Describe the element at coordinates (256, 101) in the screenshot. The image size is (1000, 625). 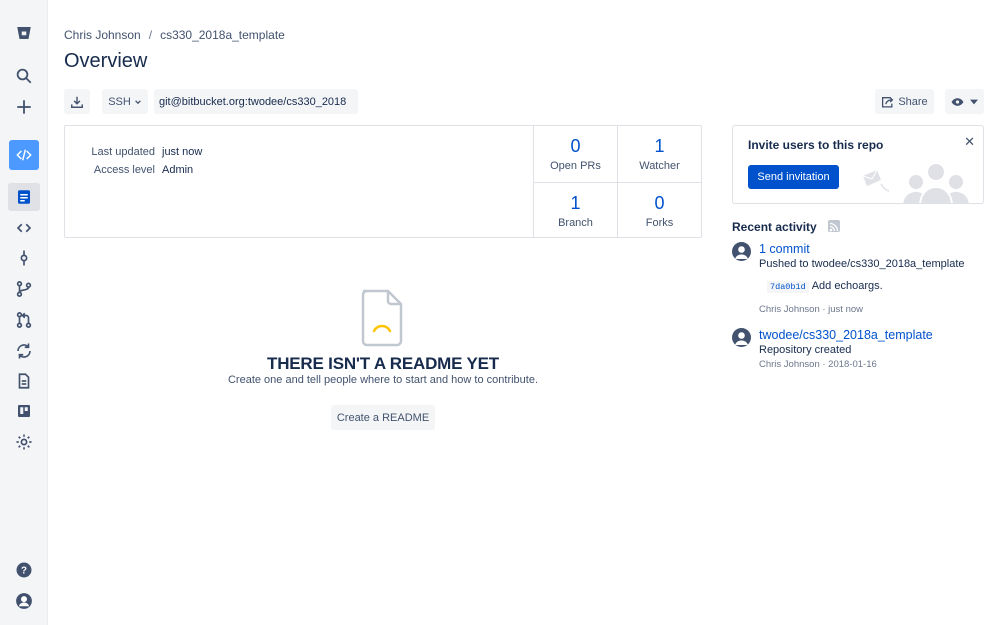
I see `clone-url-field: git@bitbucket.org:twodee/cs330_2018` at that location.